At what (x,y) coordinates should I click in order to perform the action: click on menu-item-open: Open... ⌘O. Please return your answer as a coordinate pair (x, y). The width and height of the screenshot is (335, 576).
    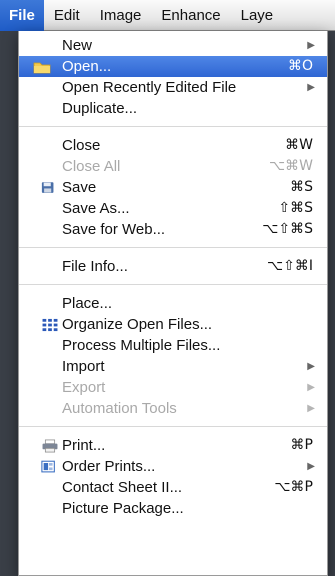
    Looking at the image, I should click on (173, 66).